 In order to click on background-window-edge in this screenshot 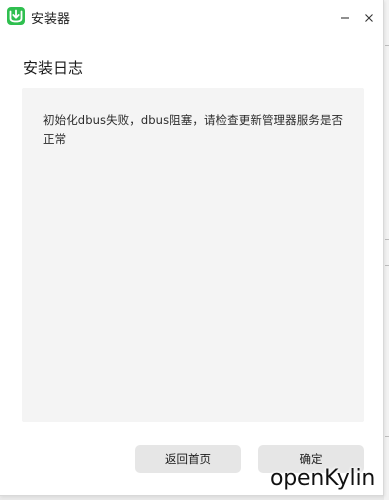, I will do `click(386, 250)`.